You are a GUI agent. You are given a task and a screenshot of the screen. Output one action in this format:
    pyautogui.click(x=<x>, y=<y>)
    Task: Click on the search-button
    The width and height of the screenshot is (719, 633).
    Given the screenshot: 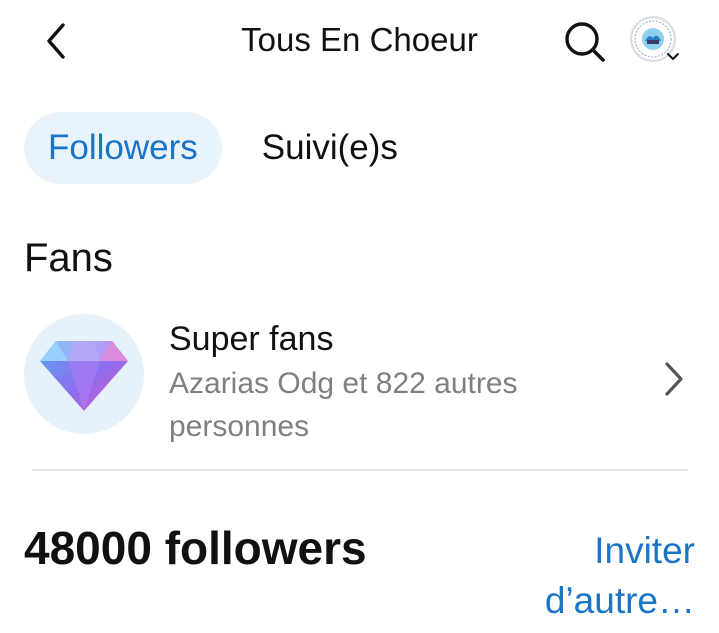 What is the action you would take?
    pyautogui.click(x=584, y=41)
    